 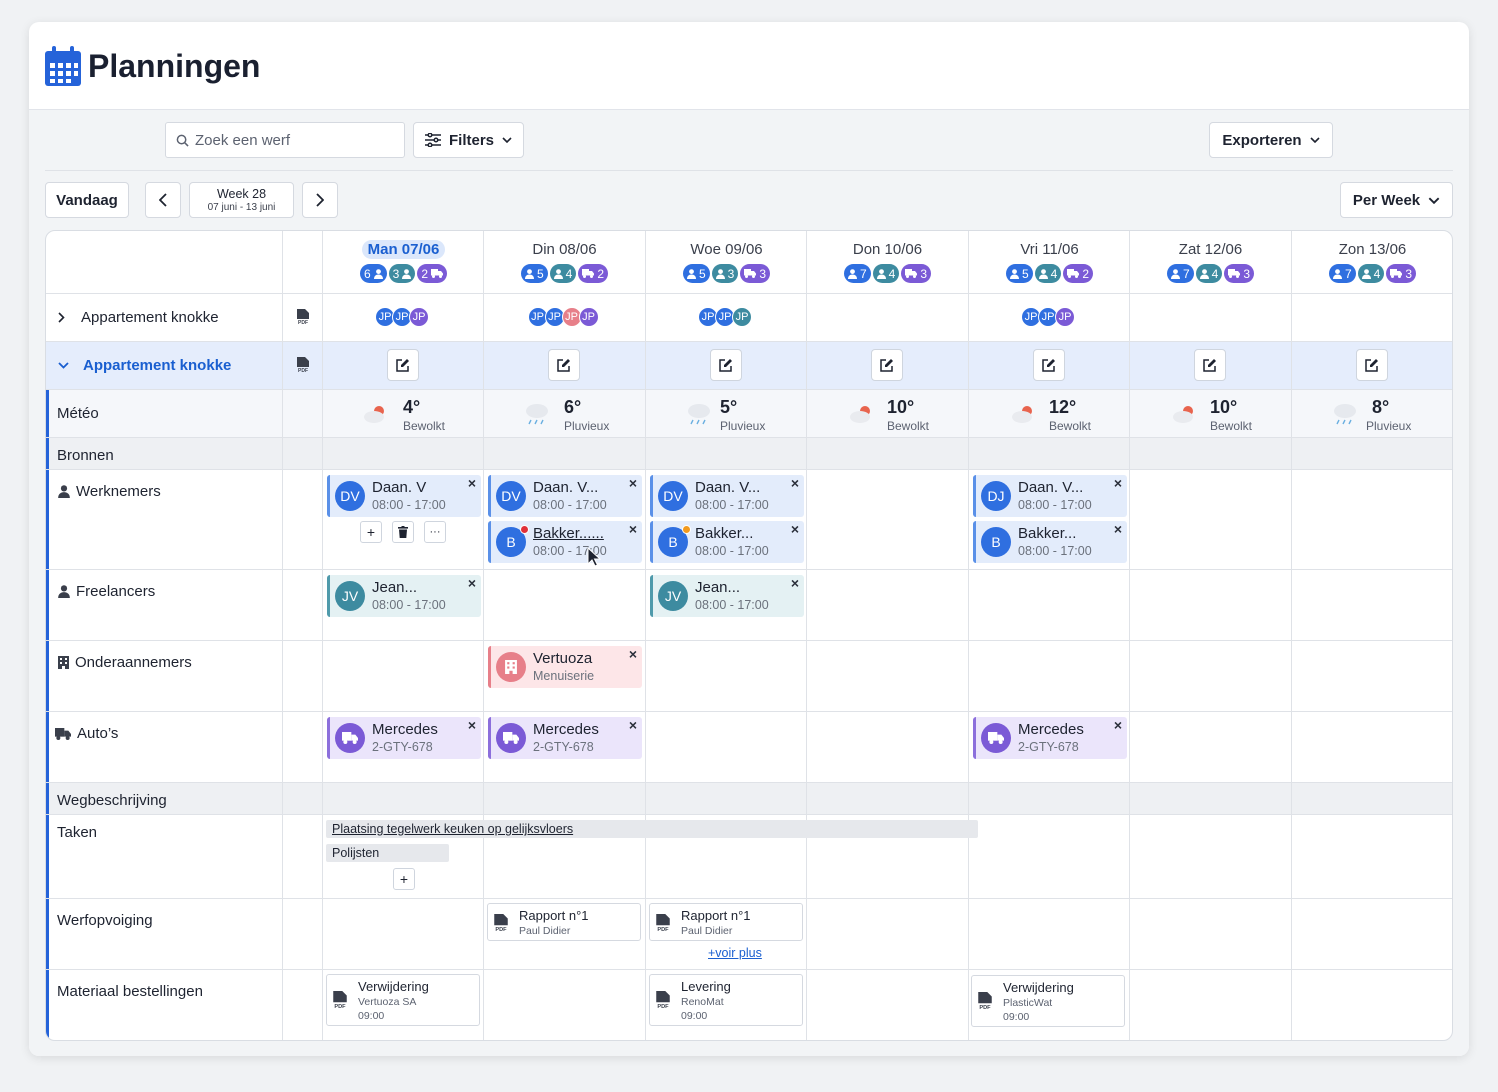 What do you see at coordinates (735, 953) in the screenshot?
I see `show-more-link: +voir plus` at bounding box center [735, 953].